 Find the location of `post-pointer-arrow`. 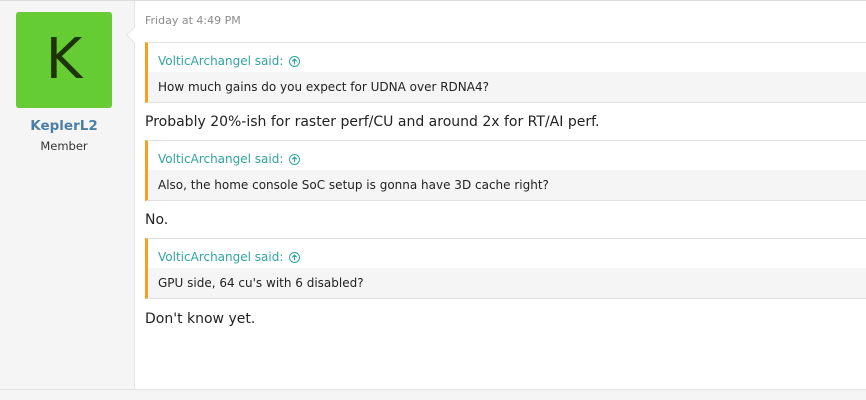

post-pointer-arrow is located at coordinates (130, 35).